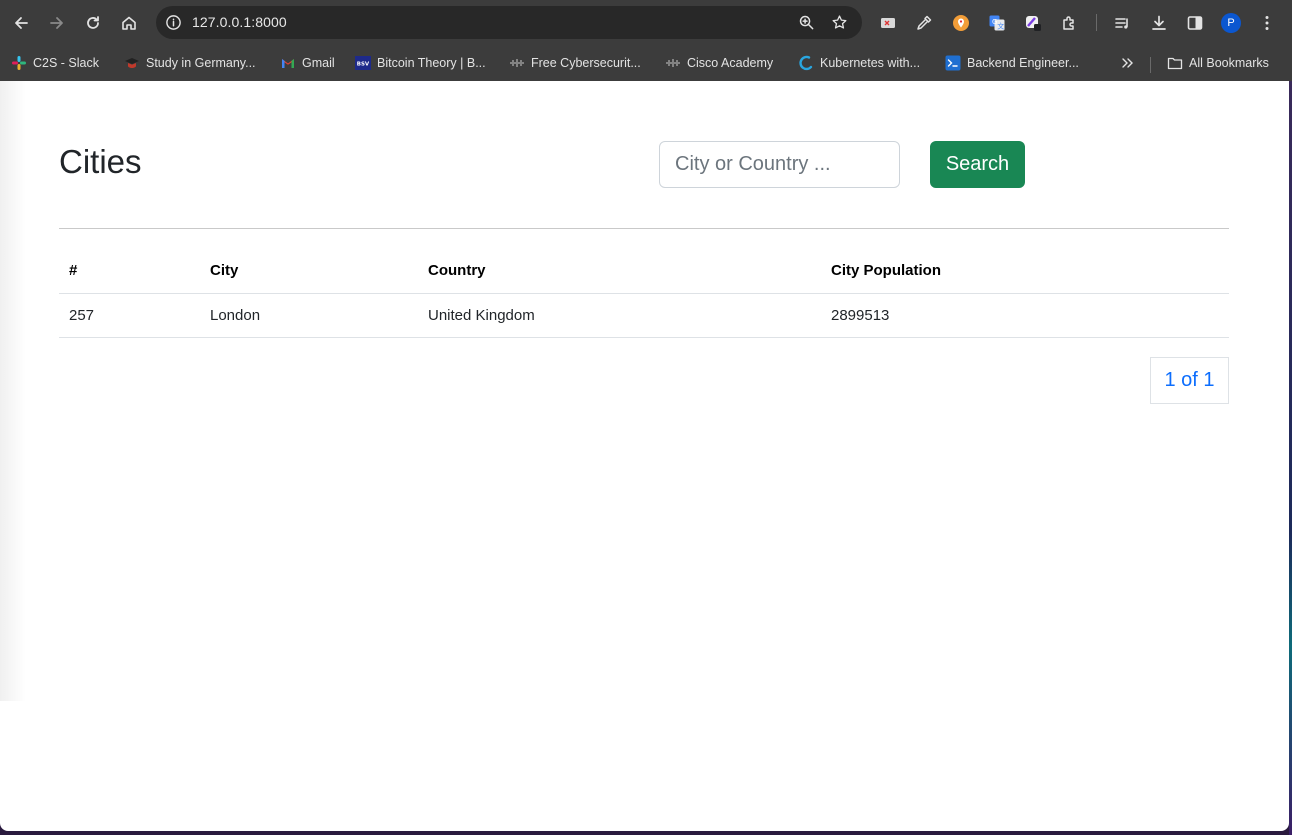 The height and width of the screenshot is (835, 1292). I want to click on arrow-right-icon, so click(56, 23).